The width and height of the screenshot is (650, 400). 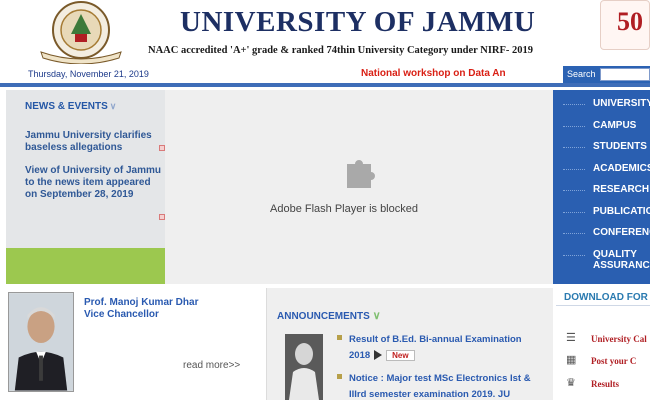 I want to click on download-item: ▦ Post your C, so click(x=608, y=361).